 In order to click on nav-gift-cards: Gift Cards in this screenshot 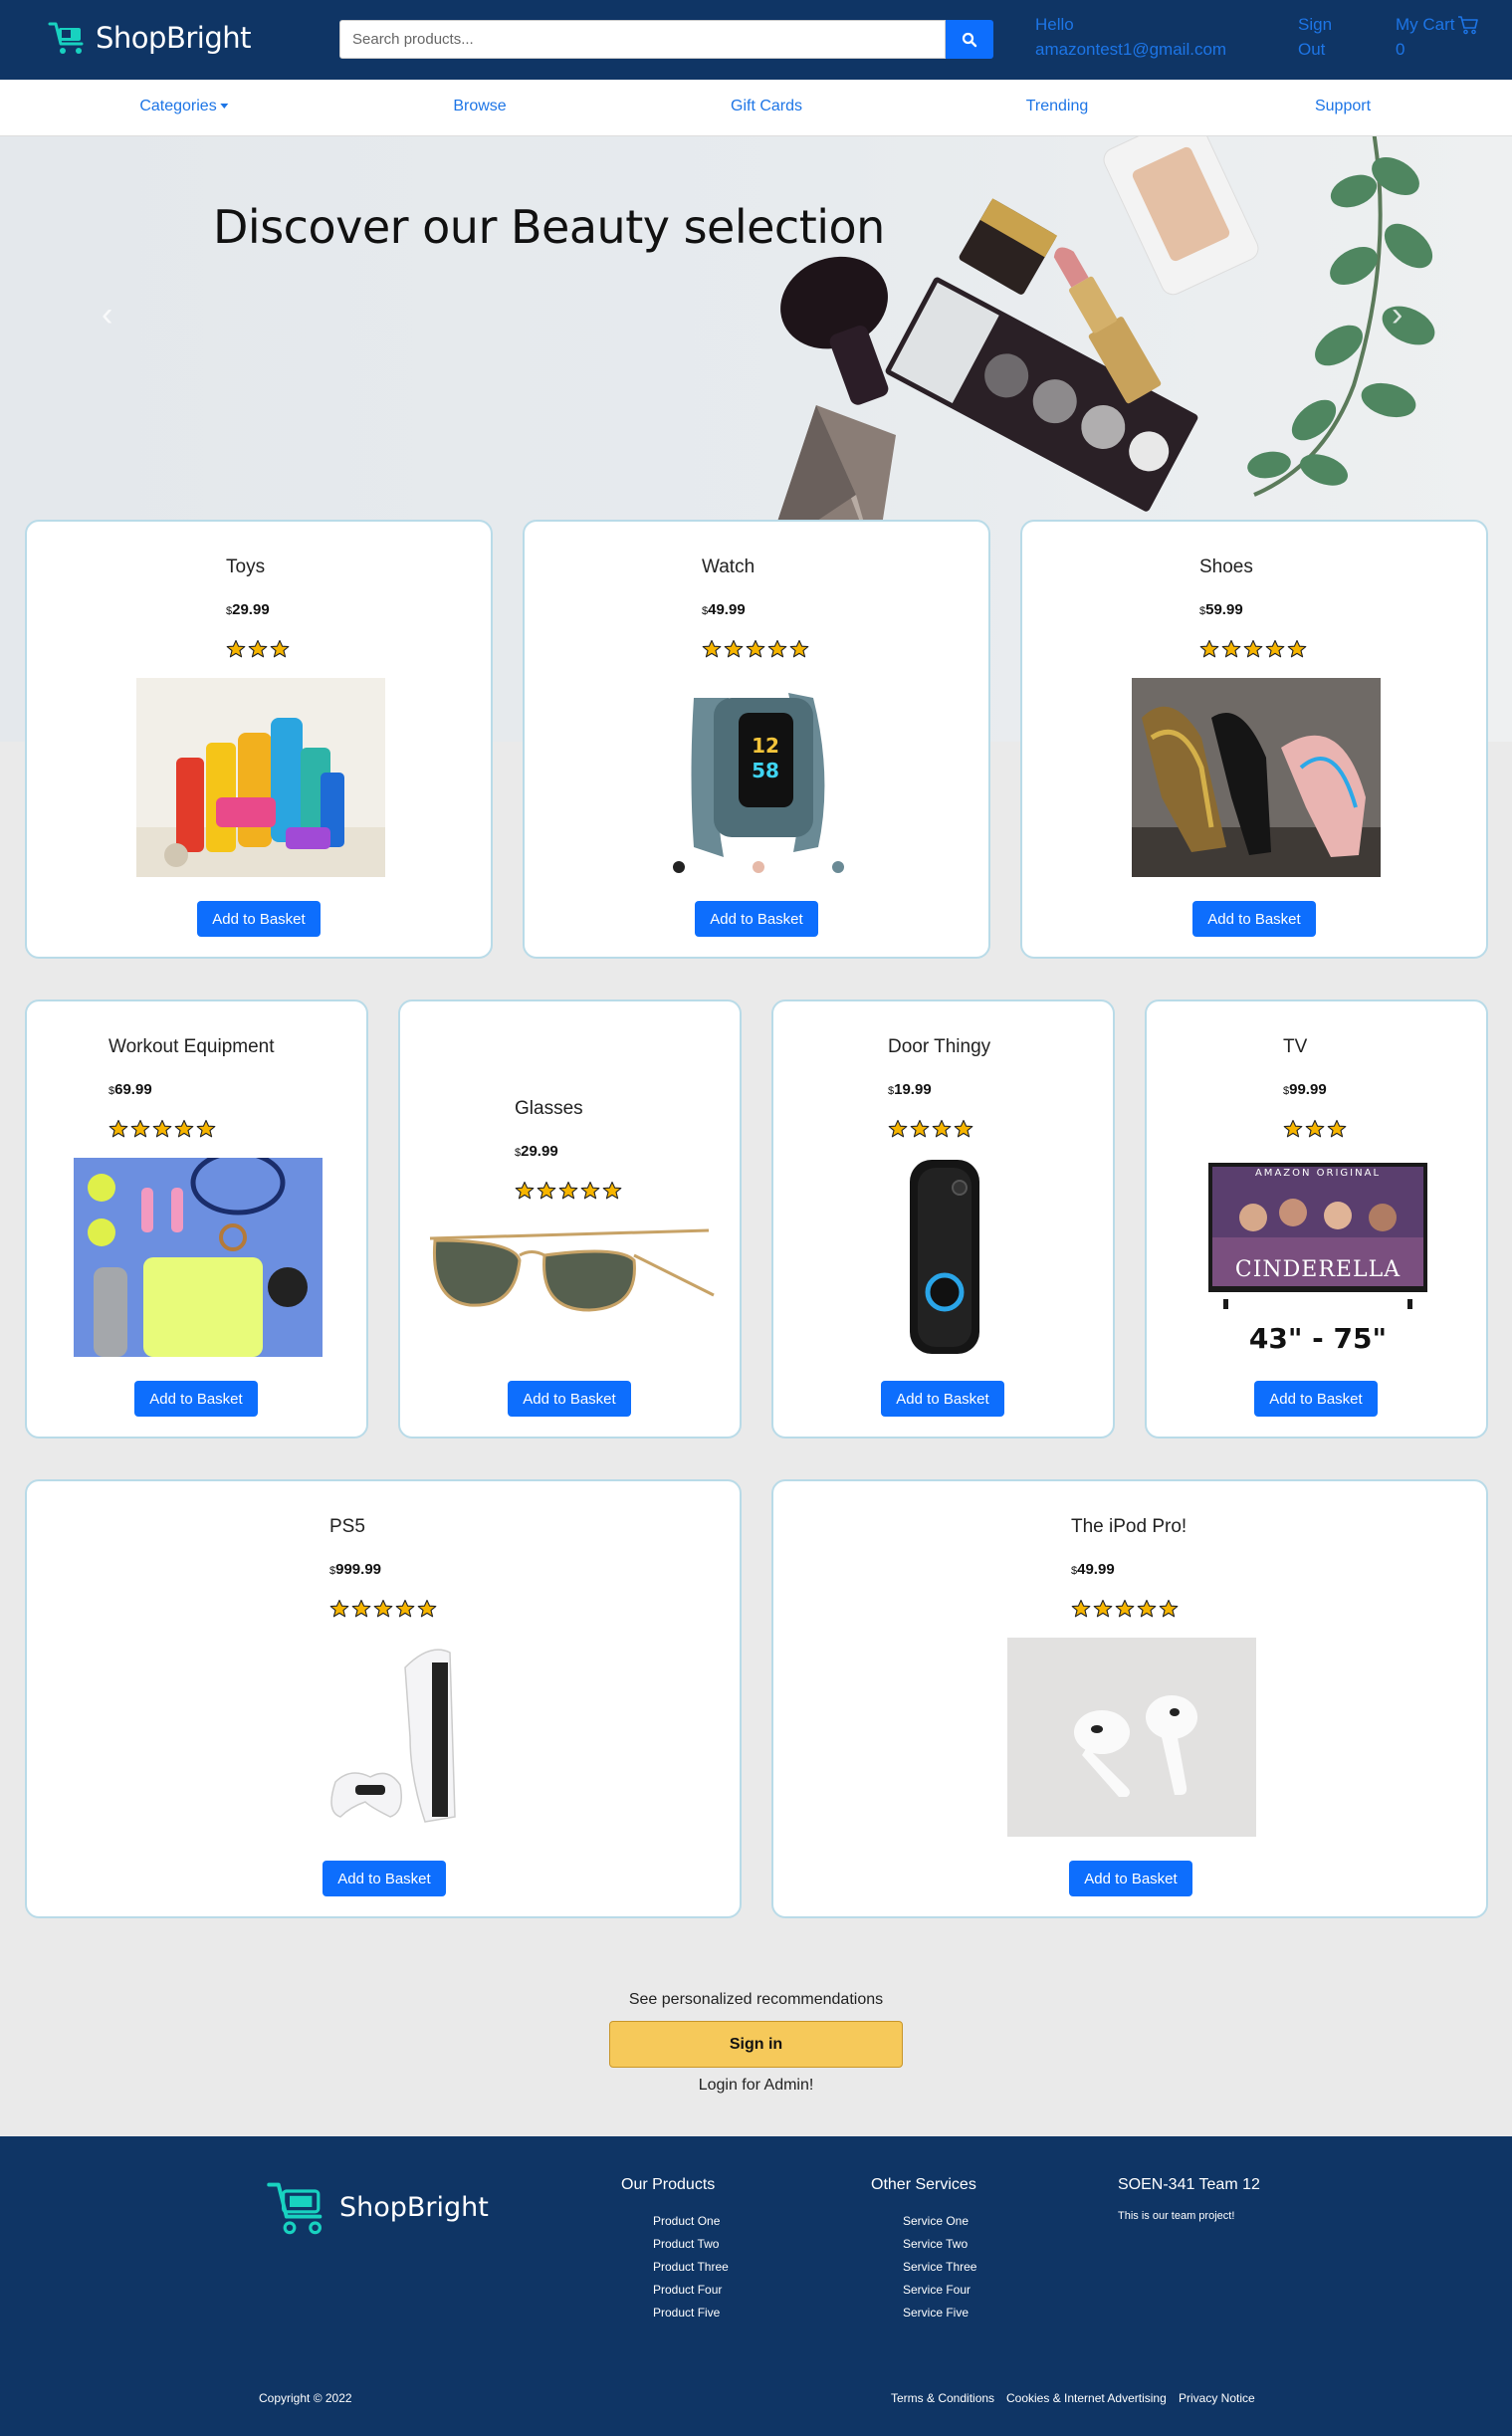, I will do `click(766, 106)`.